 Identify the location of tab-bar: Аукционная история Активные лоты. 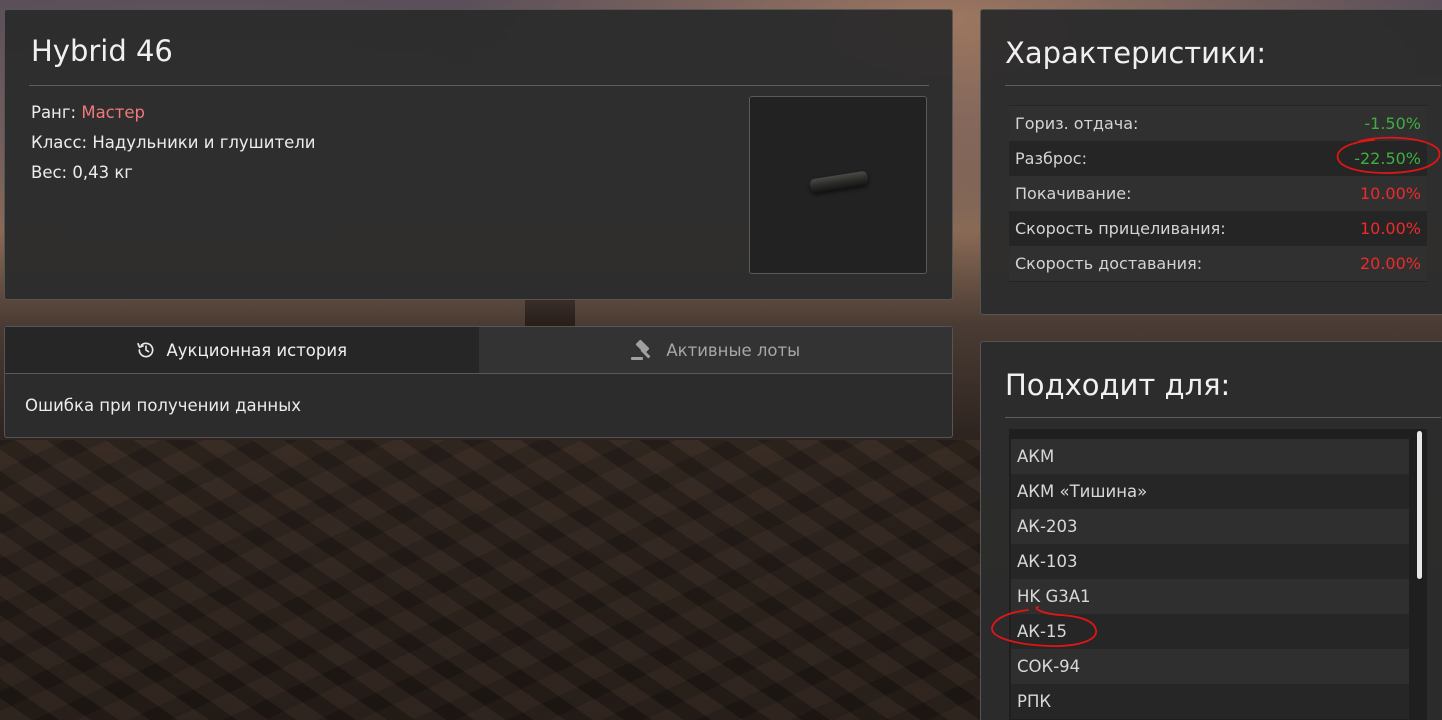
(478, 350).